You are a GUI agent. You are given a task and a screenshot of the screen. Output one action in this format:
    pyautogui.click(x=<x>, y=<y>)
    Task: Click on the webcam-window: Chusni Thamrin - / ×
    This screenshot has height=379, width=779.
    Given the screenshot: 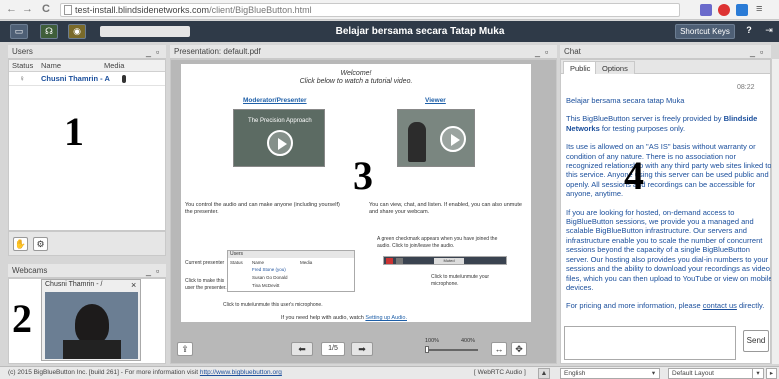 What is the action you would take?
    pyautogui.click(x=91, y=320)
    